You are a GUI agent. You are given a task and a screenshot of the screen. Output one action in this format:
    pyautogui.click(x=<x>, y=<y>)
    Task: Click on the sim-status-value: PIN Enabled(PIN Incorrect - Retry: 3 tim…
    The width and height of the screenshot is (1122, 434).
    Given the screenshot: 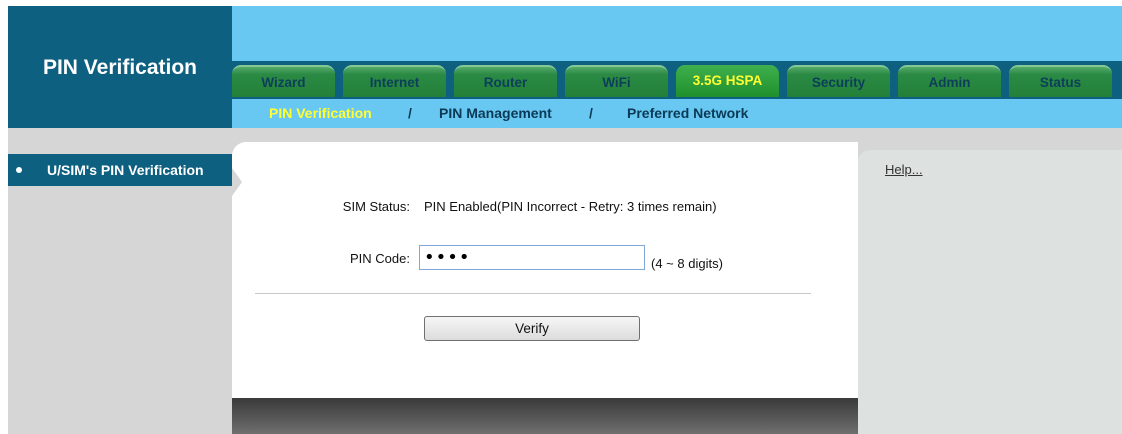 What is the action you would take?
    pyautogui.click(x=570, y=206)
    